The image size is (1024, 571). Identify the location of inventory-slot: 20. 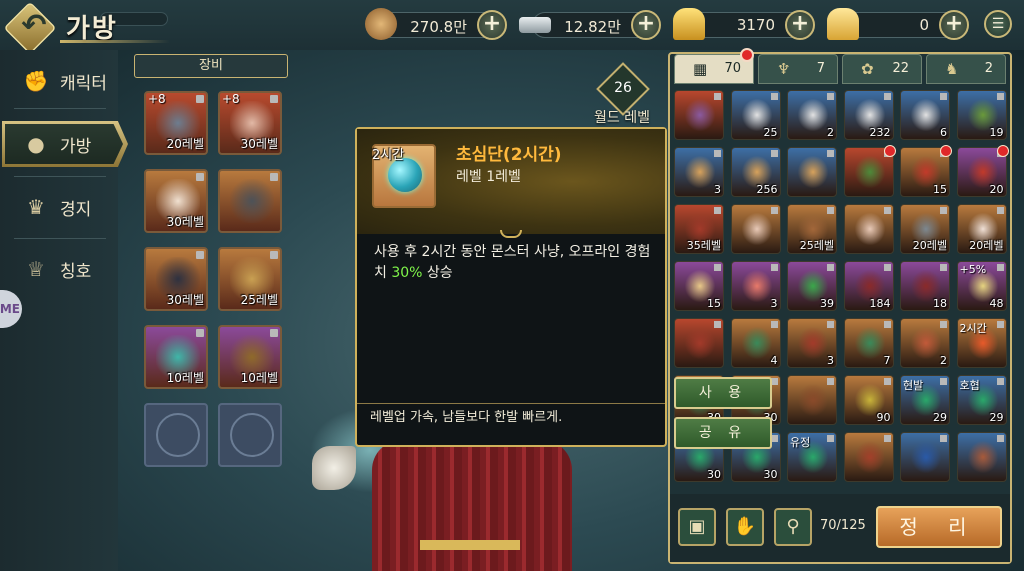
(982, 171).